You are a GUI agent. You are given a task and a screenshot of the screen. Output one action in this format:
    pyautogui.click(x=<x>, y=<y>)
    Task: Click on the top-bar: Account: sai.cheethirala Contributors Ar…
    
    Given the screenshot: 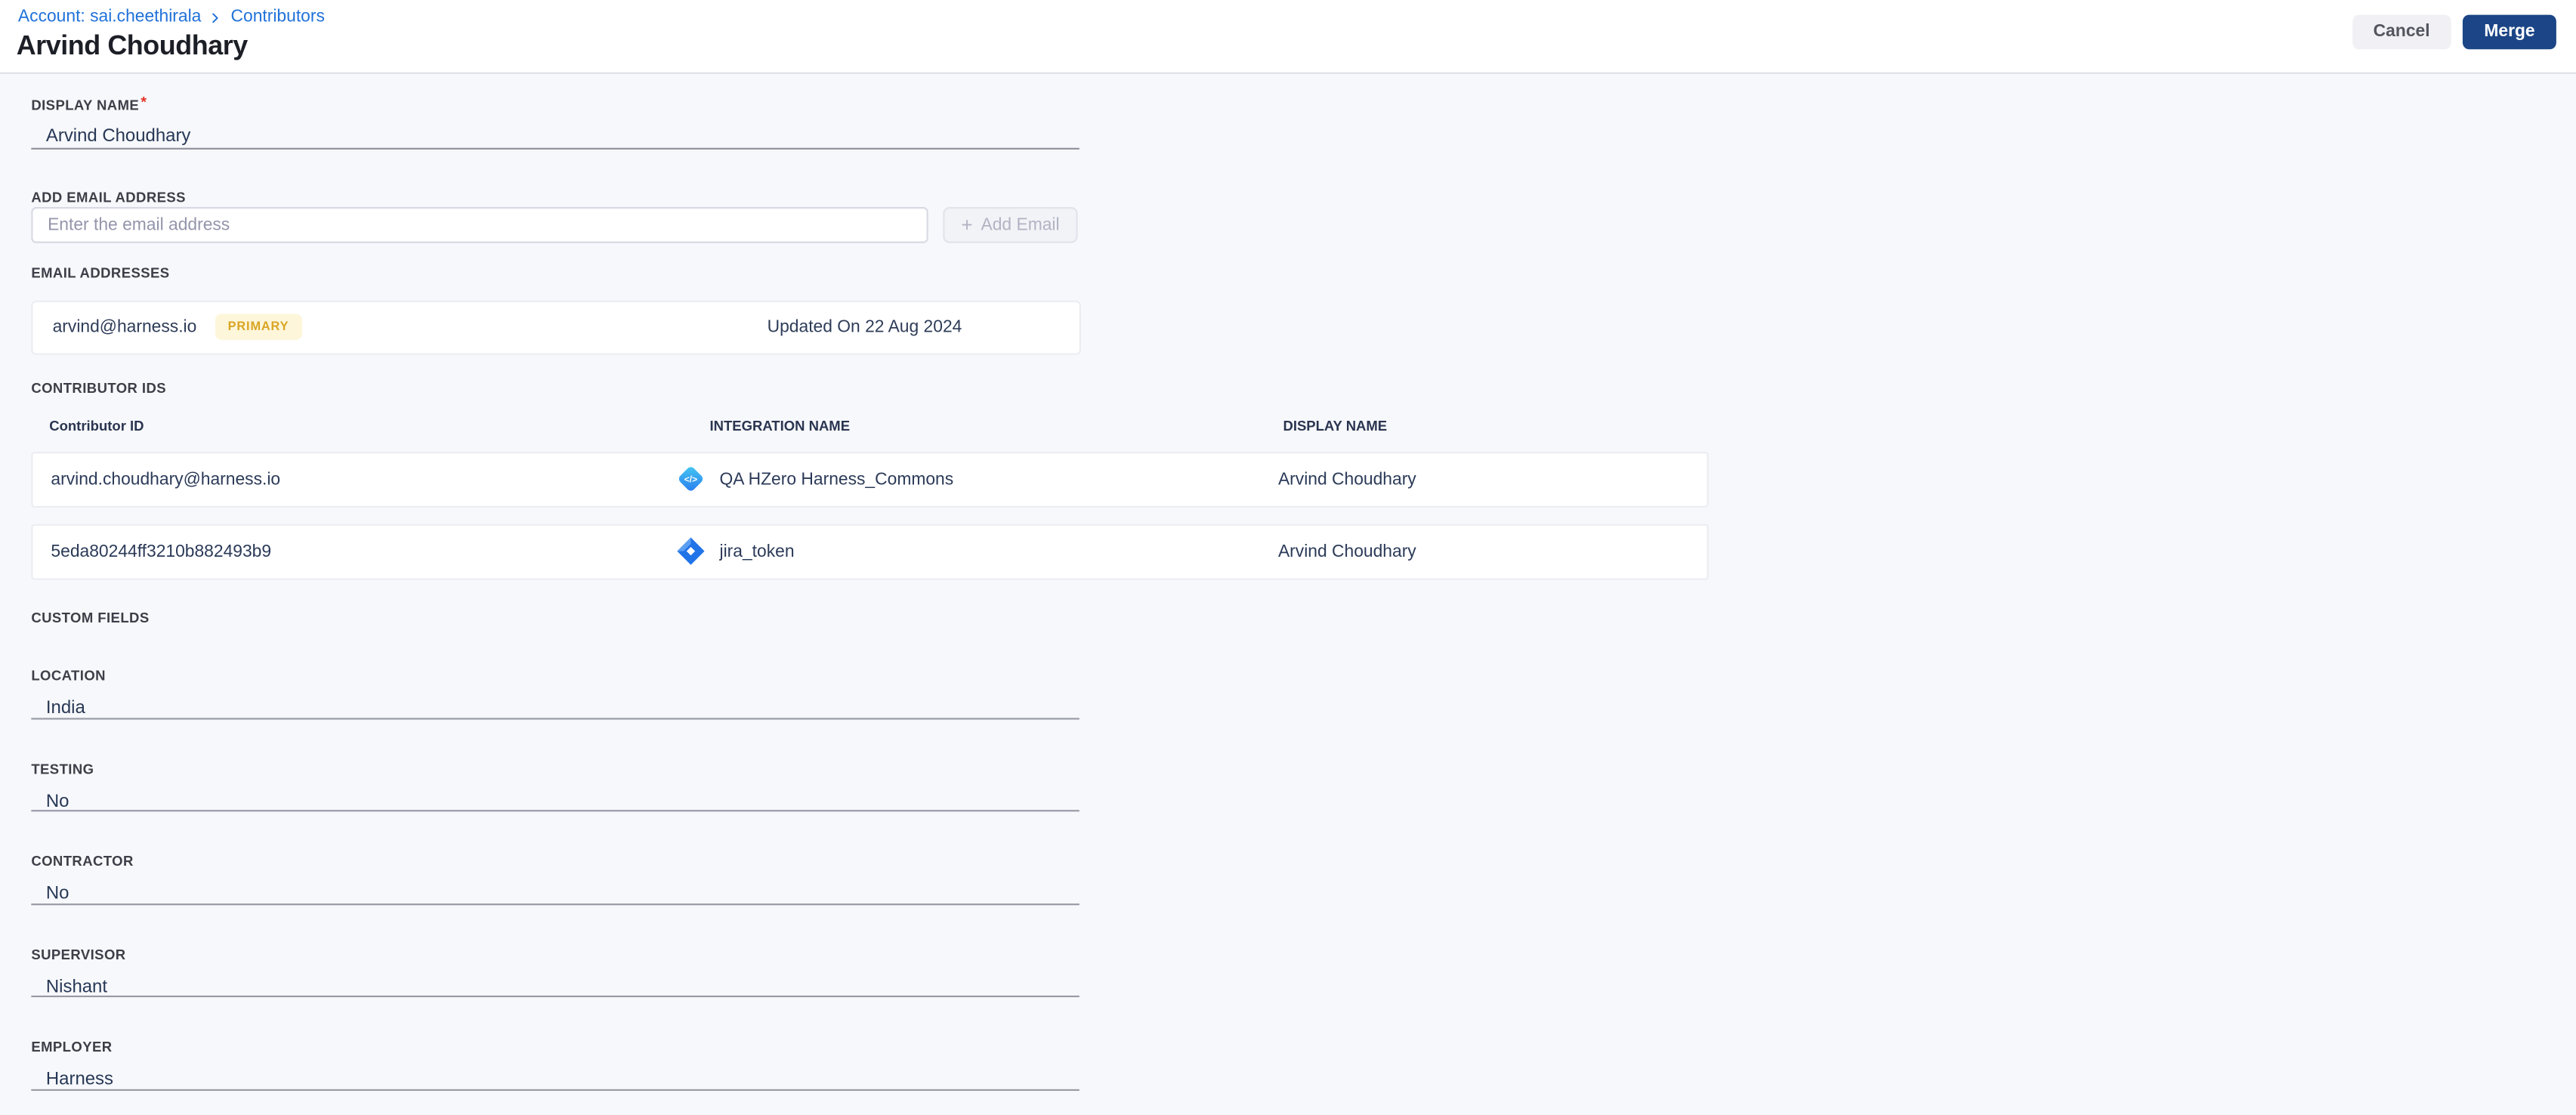 What is the action you would take?
    pyautogui.click(x=1288, y=36)
    